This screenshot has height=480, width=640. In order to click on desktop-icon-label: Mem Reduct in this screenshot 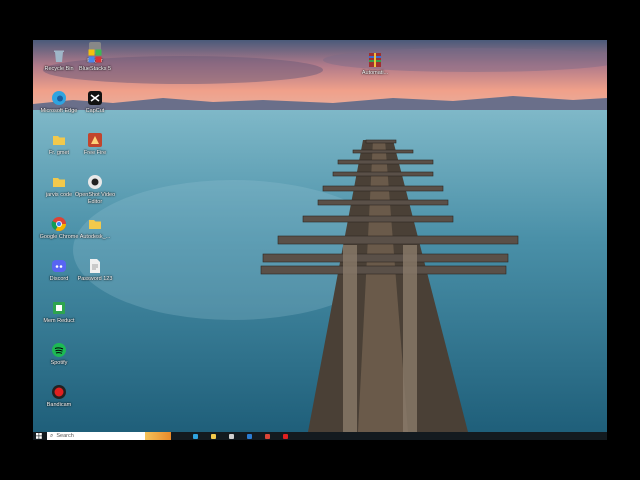, I will do `click(59, 321)`.